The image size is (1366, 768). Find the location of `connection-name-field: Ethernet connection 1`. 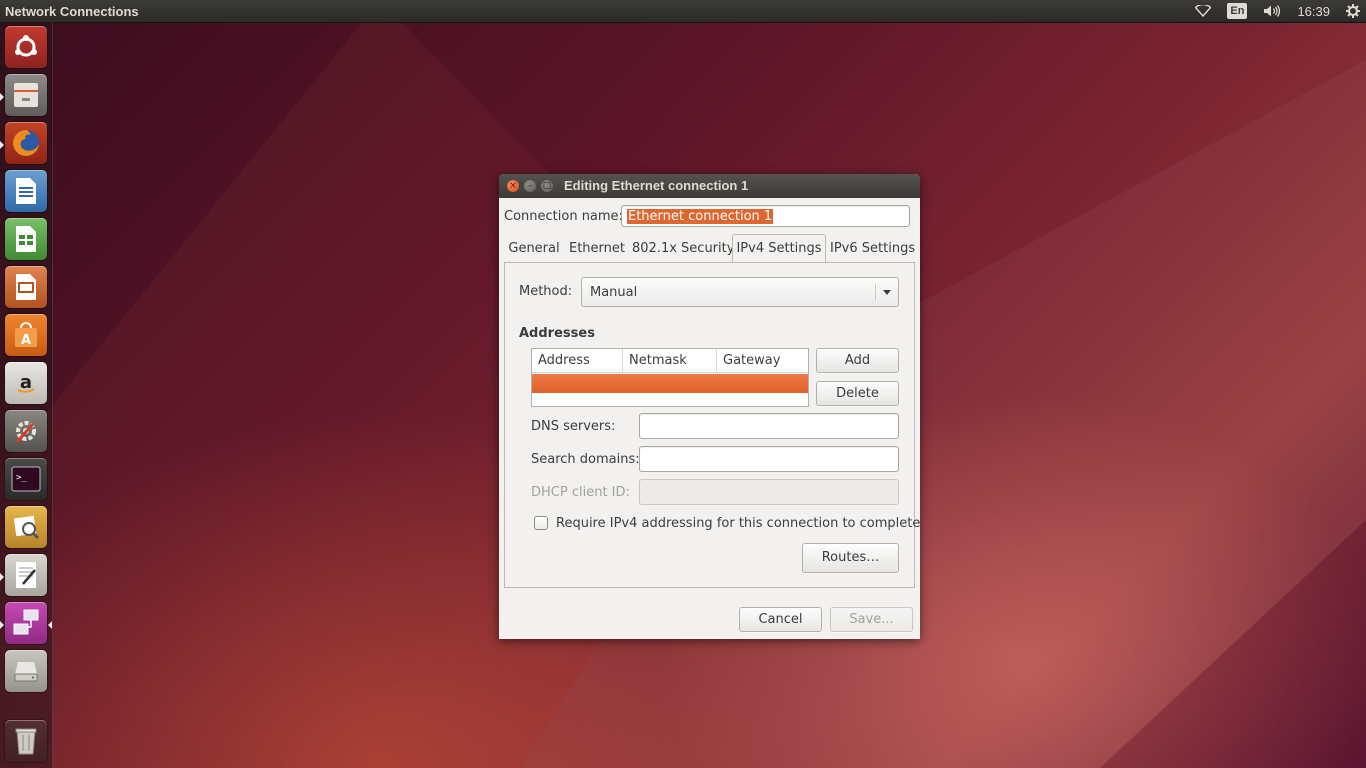

connection-name-field: Ethernet connection 1 is located at coordinates (765, 216).